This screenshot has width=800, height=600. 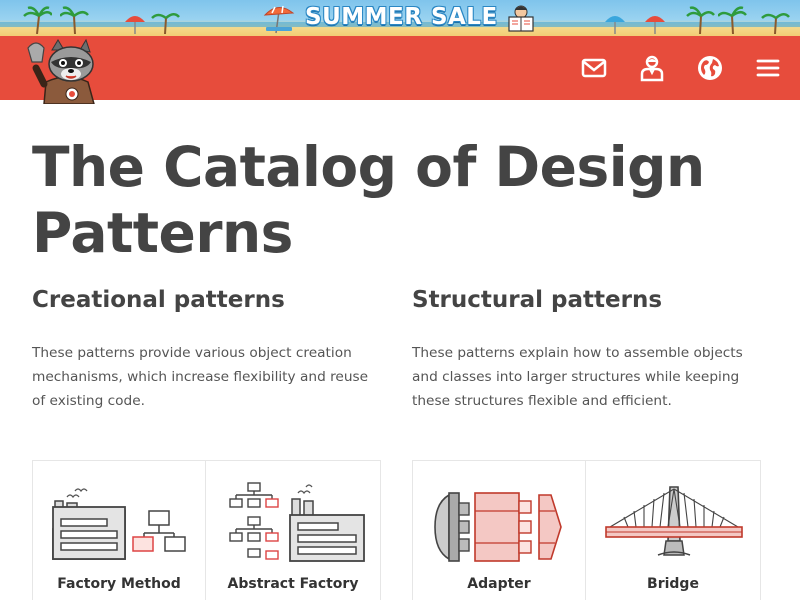 What do you see at coordinates (587, 300) in the screenshot?
I see `section-heading: Structural patterns` at bounding box center [587, 300].